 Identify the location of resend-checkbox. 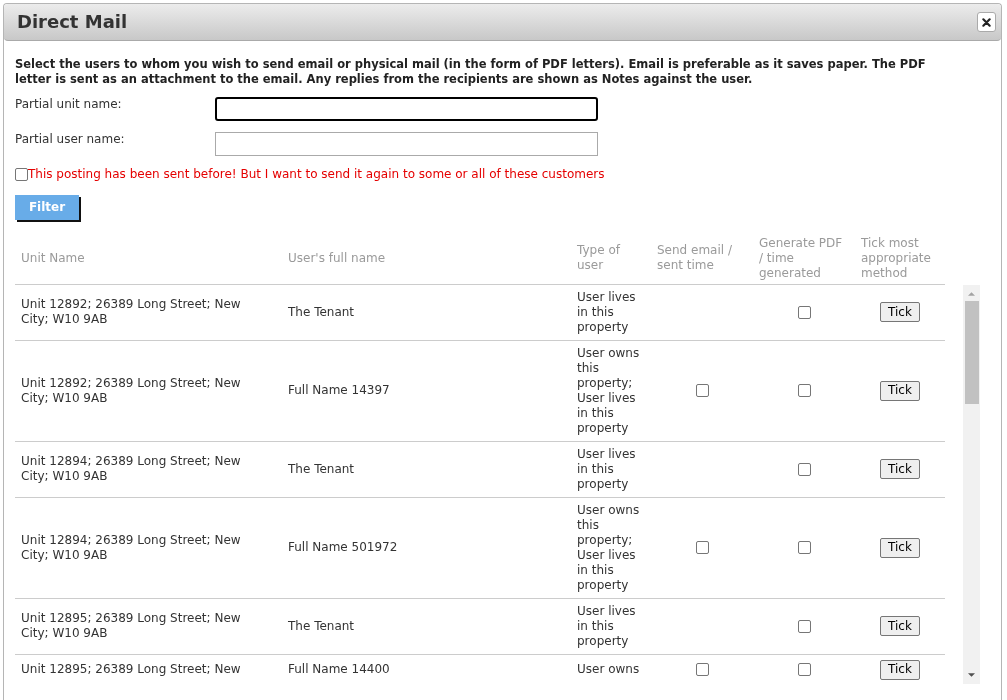
(21, 174).